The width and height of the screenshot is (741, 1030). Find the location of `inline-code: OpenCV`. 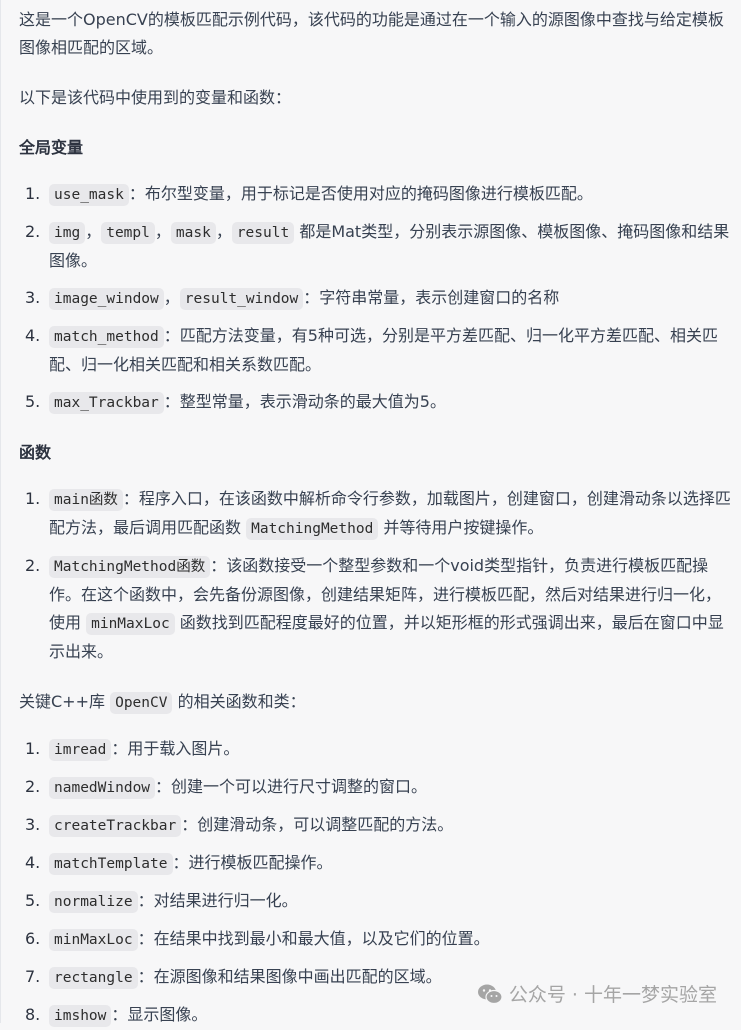

inline-code: OpenCV is located at coordinates (141, 703).